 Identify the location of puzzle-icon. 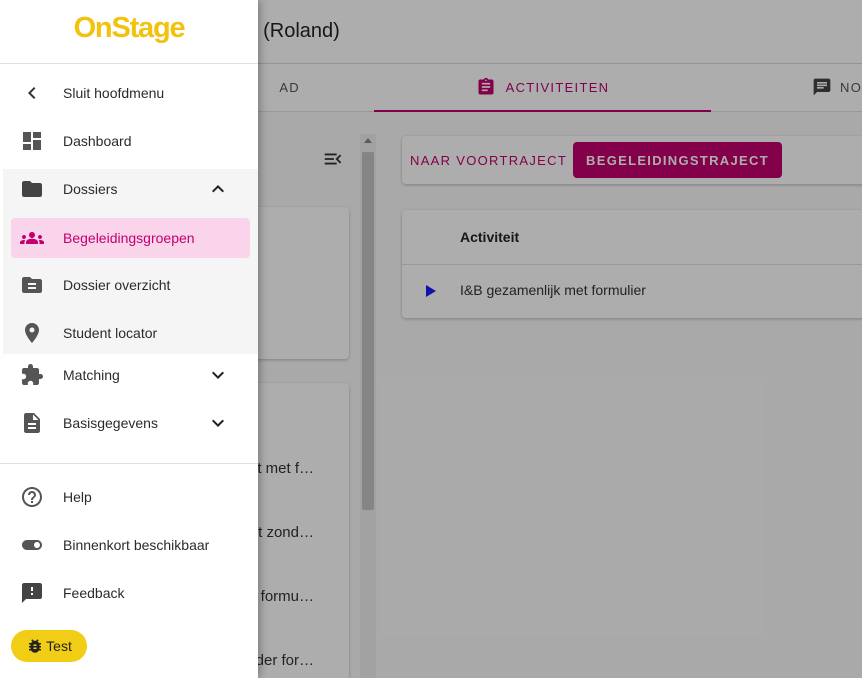
(32, 375).